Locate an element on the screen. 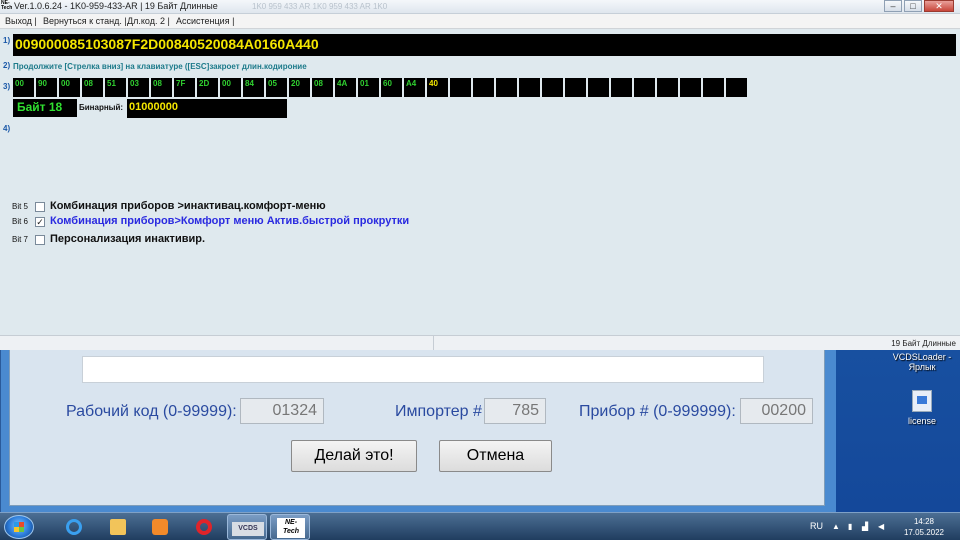  menu-assistance: Ассистенция | is located at coordinates (205, 21).